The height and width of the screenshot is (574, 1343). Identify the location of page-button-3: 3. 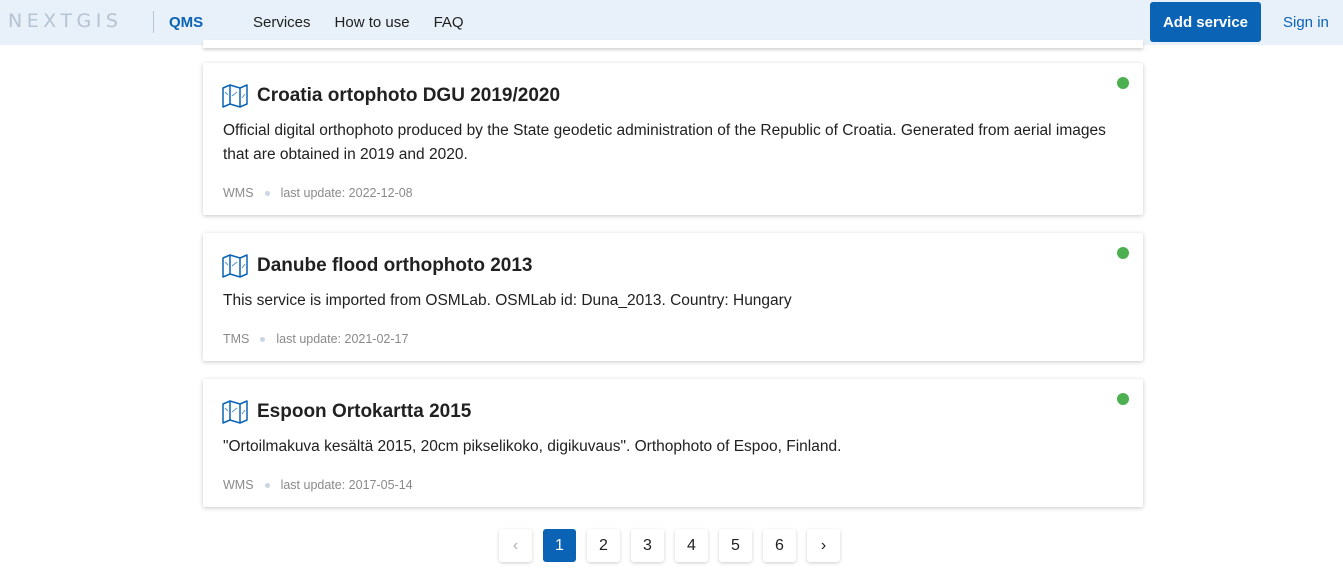
(647, 545).